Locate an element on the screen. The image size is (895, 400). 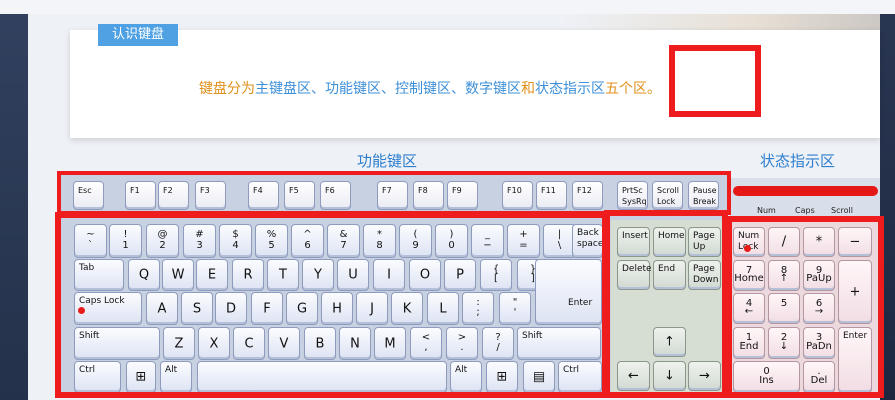
indicator-caps: Caps is located at coordinates (805, 210).